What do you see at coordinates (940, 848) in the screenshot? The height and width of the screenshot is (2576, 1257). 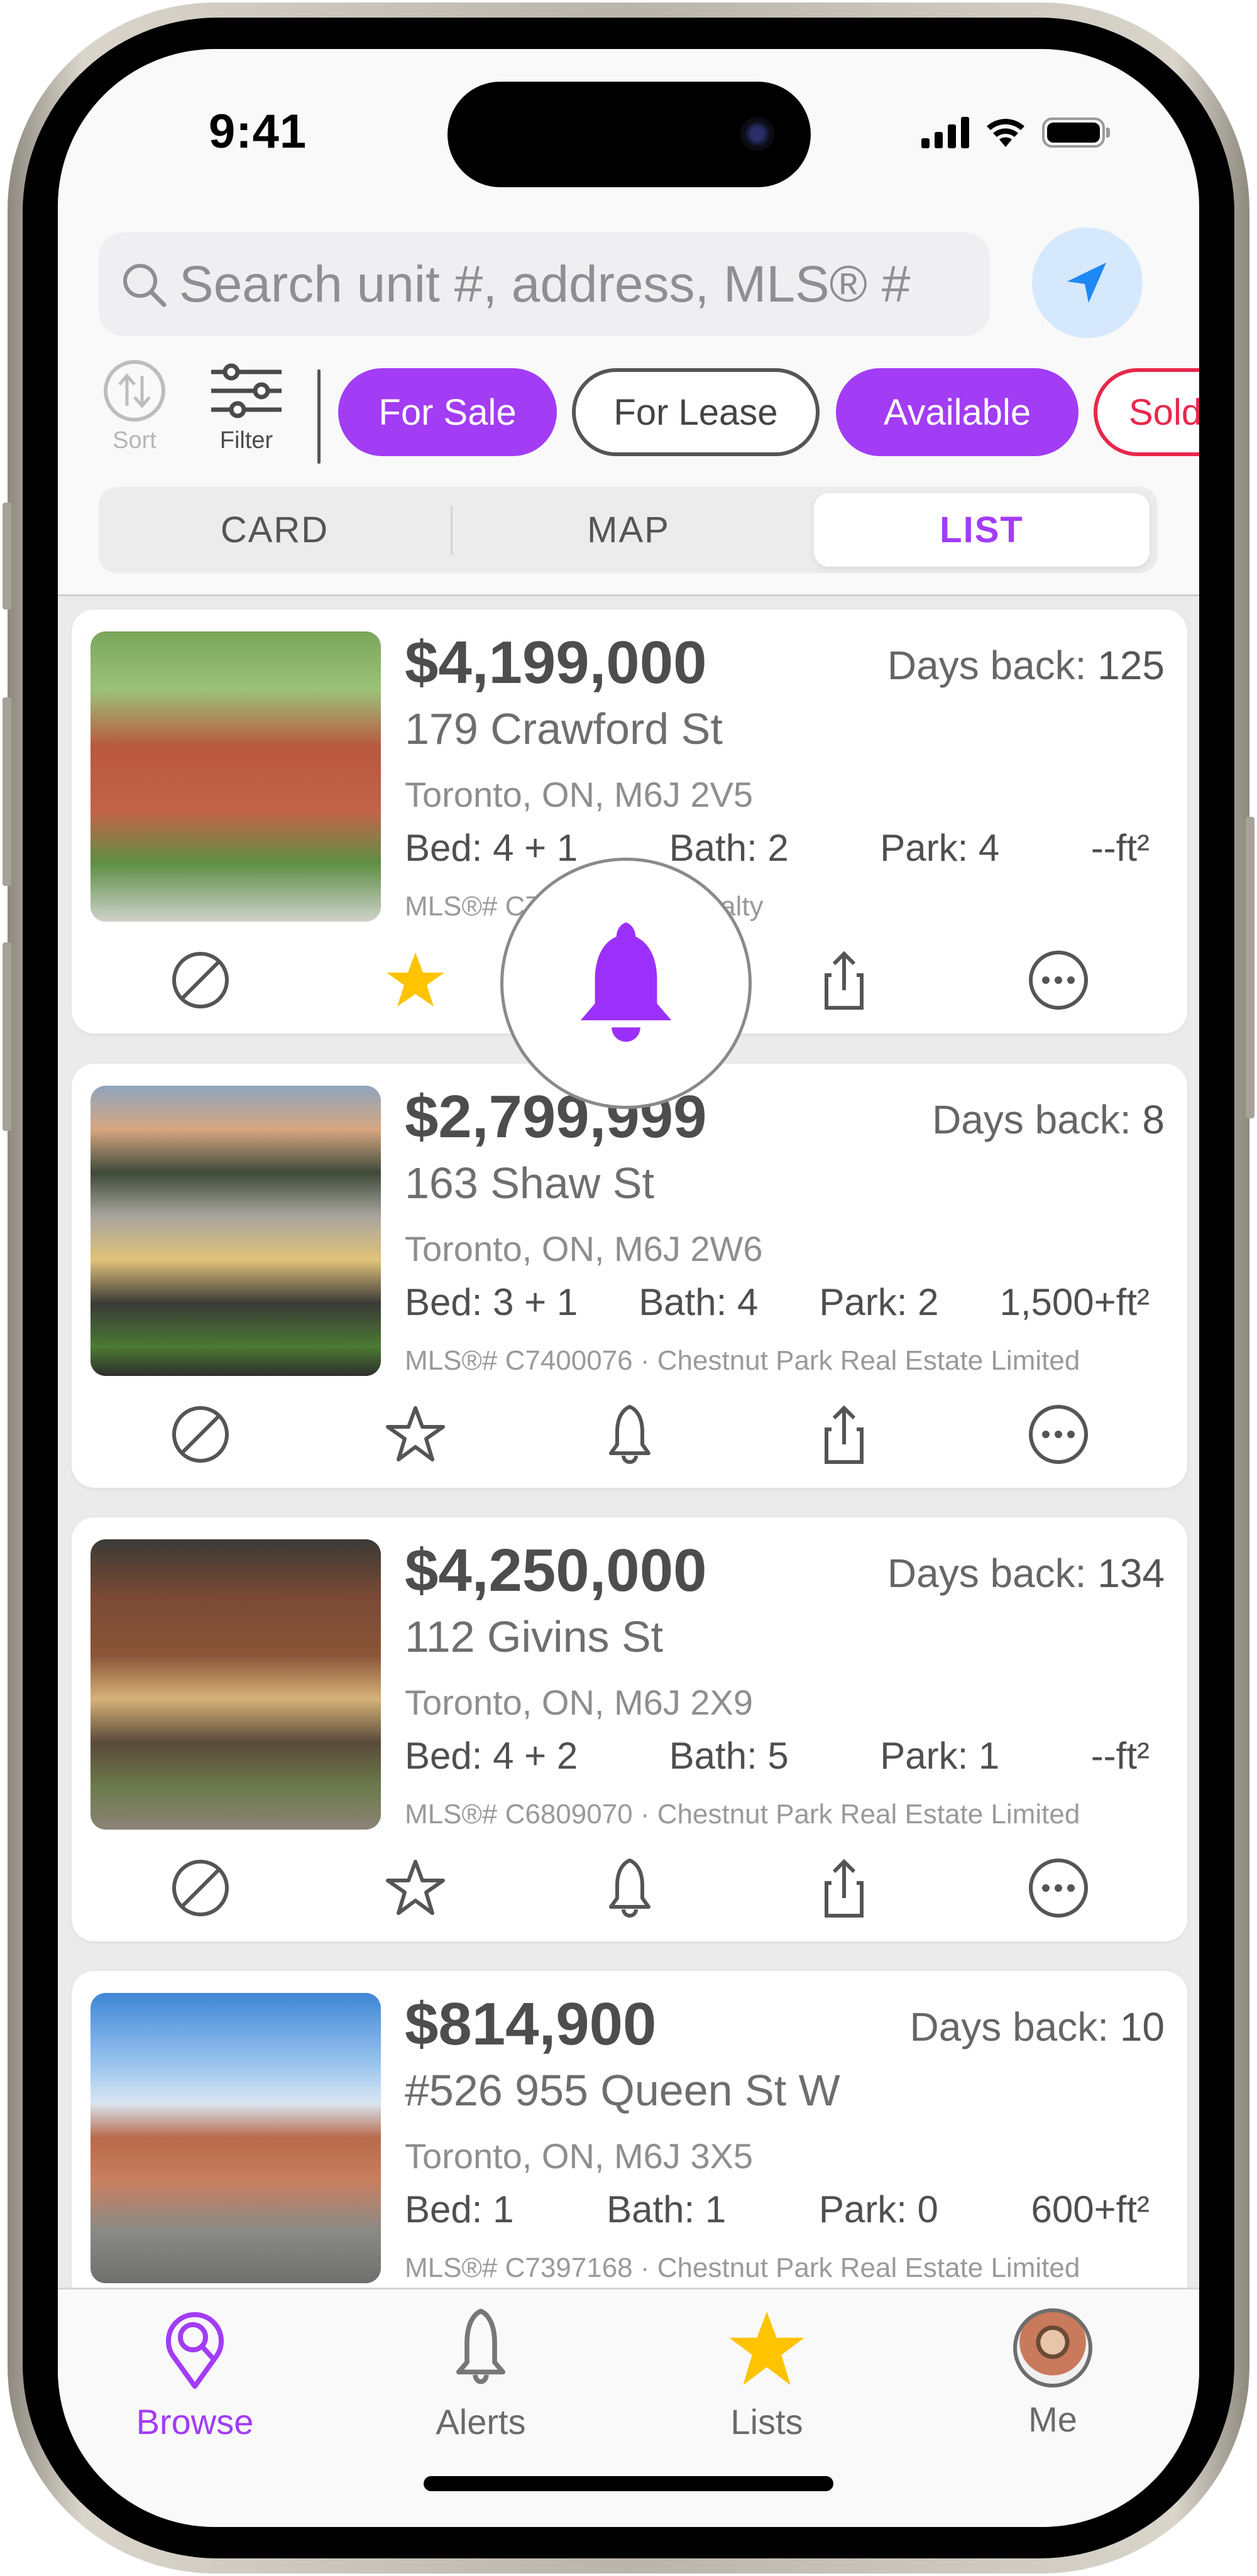 I see `spec-park: Park: 4` at bounding box center [940, 848].